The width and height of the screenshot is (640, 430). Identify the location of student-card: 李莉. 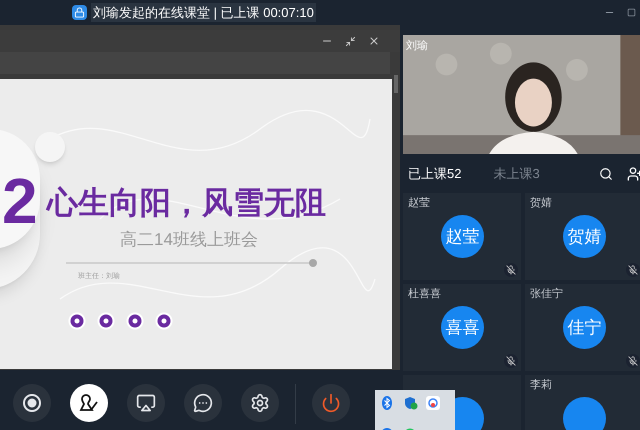
(582, 402).